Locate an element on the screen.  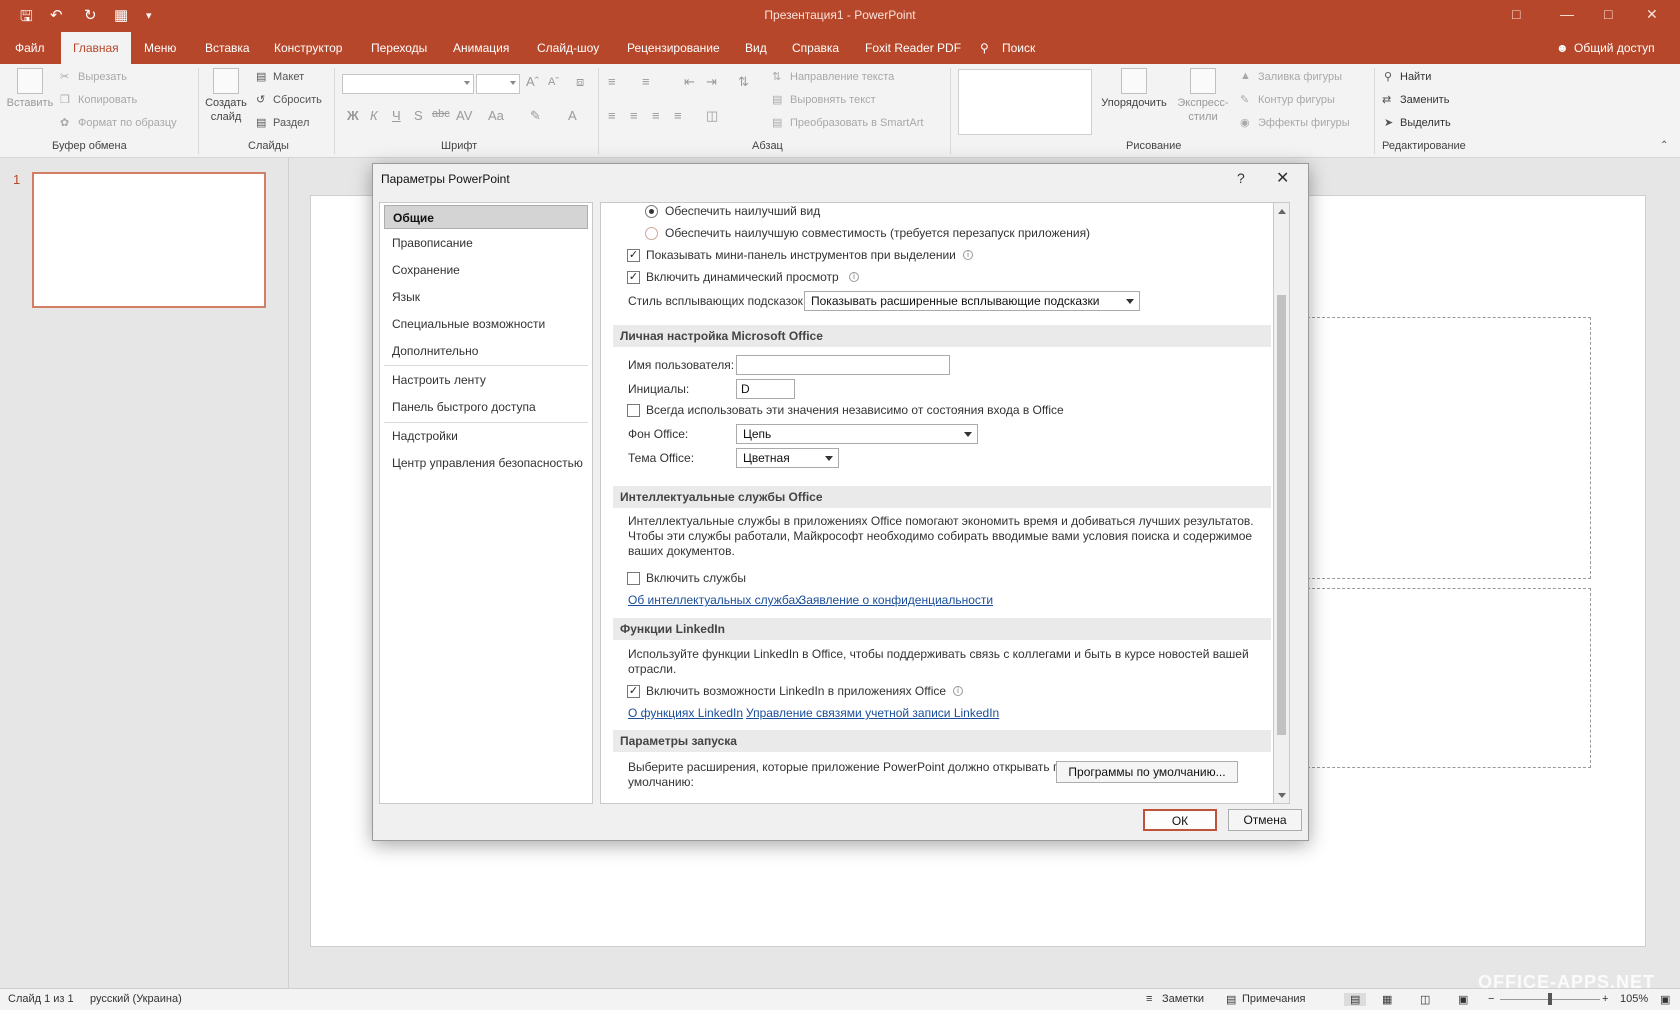
help-button: ? is located at coordinates (1241, 178).